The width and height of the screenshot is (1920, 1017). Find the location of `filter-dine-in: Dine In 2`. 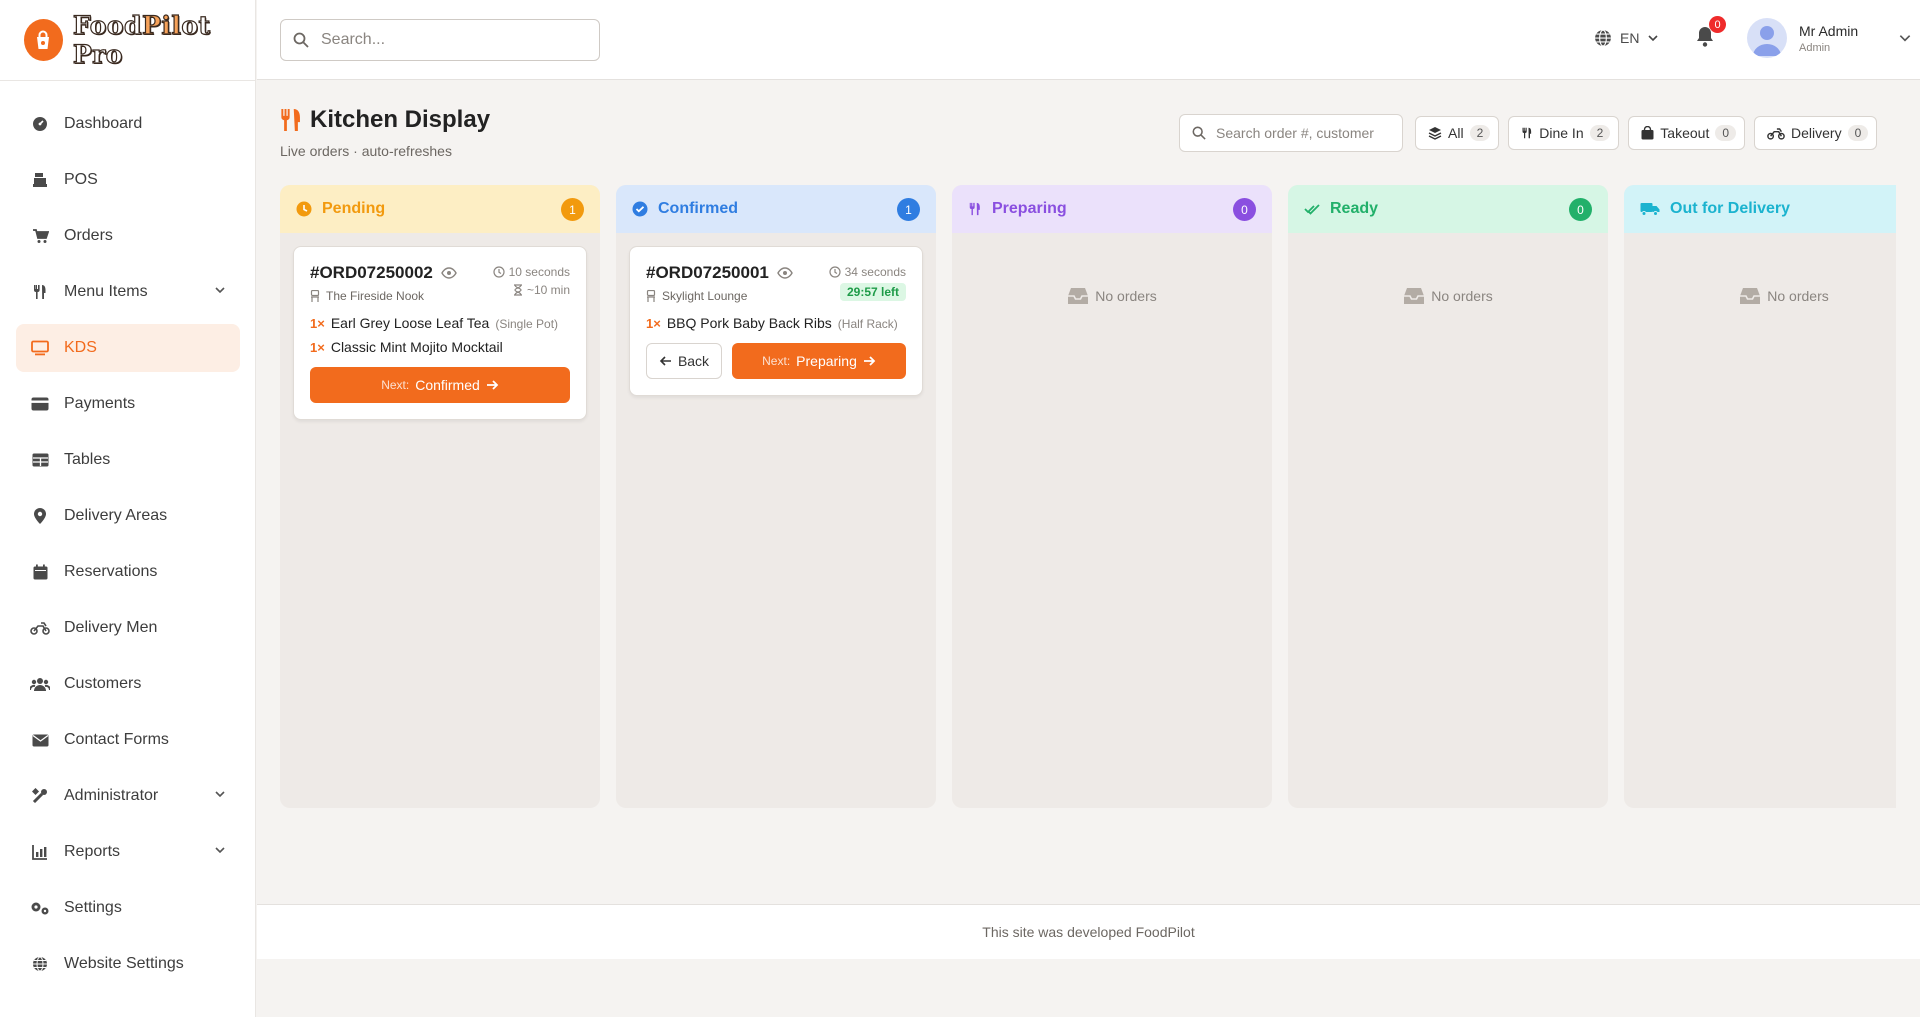

filter-dine-in: Dine In 2 is located at coordinates (1564, 133).